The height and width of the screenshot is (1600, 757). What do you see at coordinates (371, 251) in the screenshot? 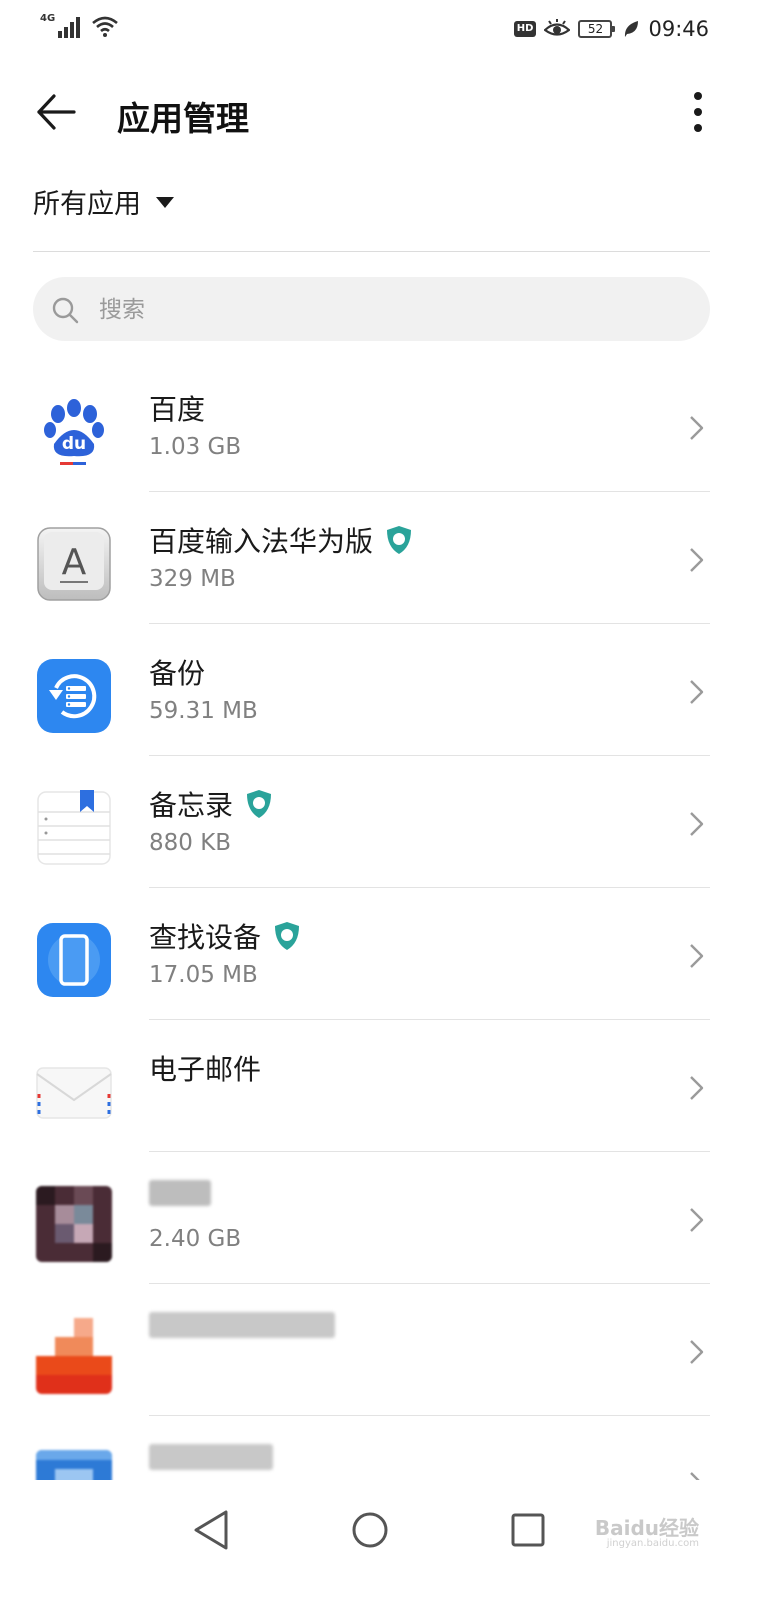
I see `header-divider` at bounding box center [371, 251].